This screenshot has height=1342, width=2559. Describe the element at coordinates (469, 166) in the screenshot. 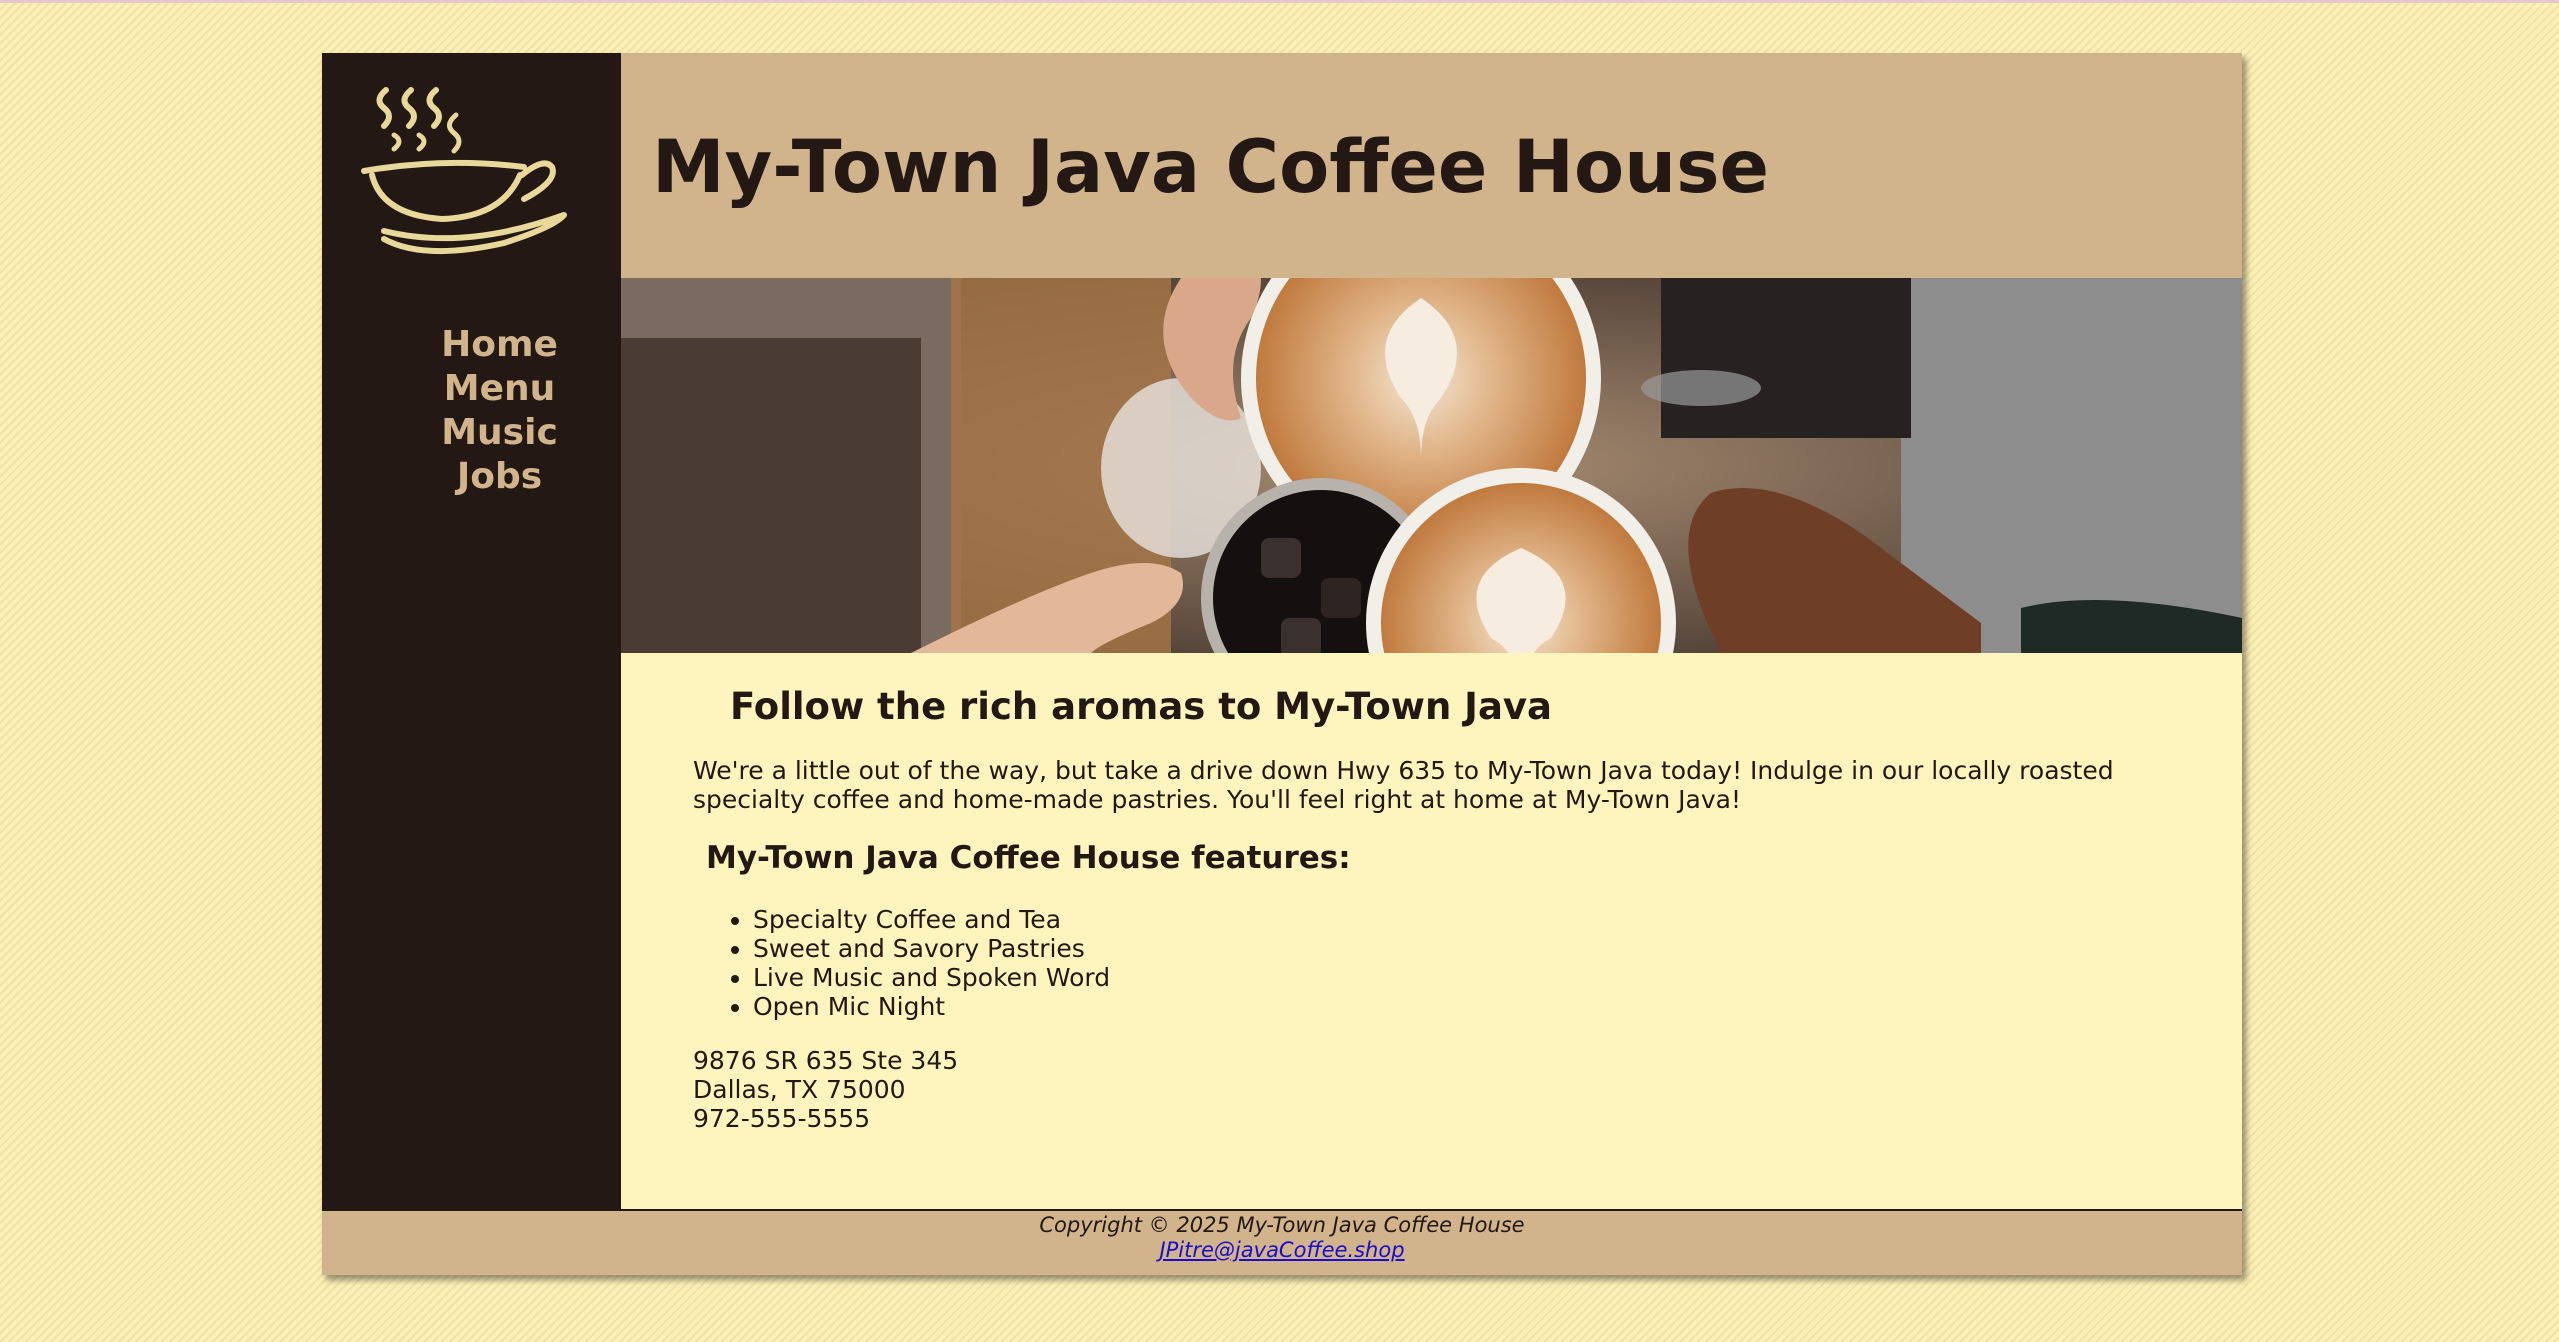

I see `coffee-cup-logo-icon` at that location.